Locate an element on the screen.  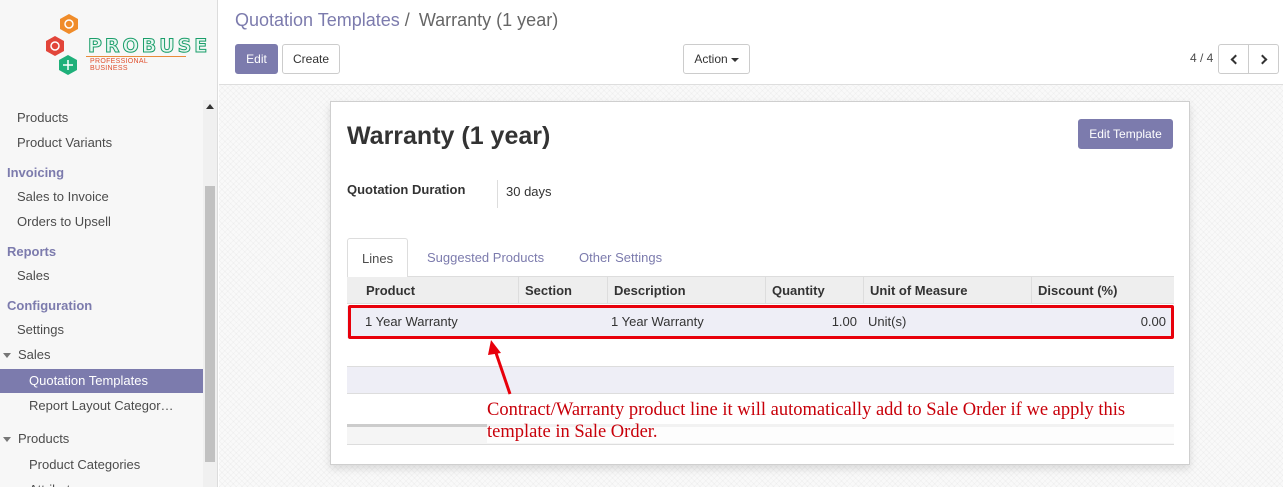
quotation-duration-label: Quotation Duration is located at coordinates (406, 189).